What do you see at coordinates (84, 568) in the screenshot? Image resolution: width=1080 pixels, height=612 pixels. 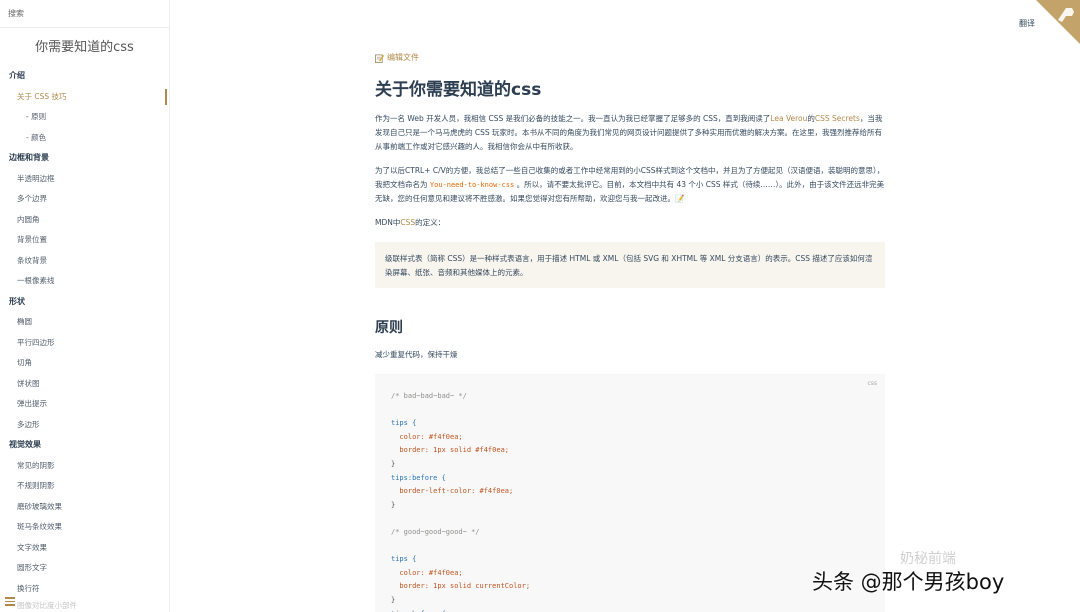 I see `sidebar-item: 圆形文字` at bounding box center [84, 568].